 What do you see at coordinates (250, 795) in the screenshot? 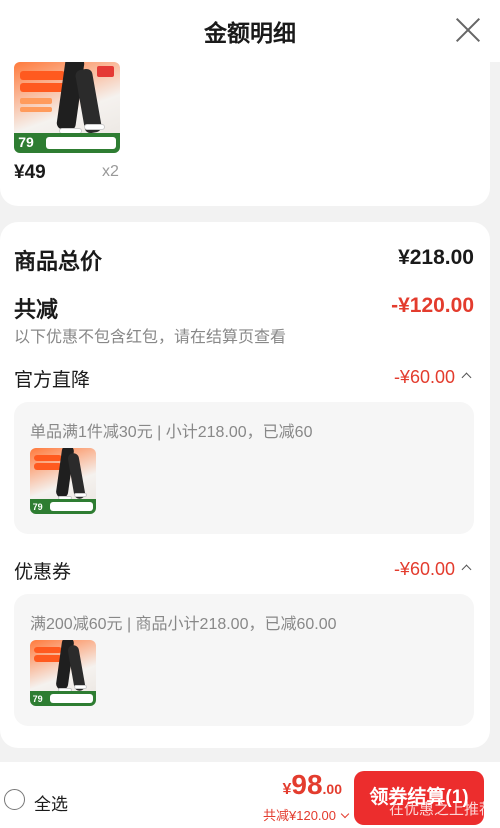
I see `checkout-bar: 全选 ¥98.00 共减¥120.00 领券结算(1) 在优惠之上推荐` at bounding box center [250, 795].